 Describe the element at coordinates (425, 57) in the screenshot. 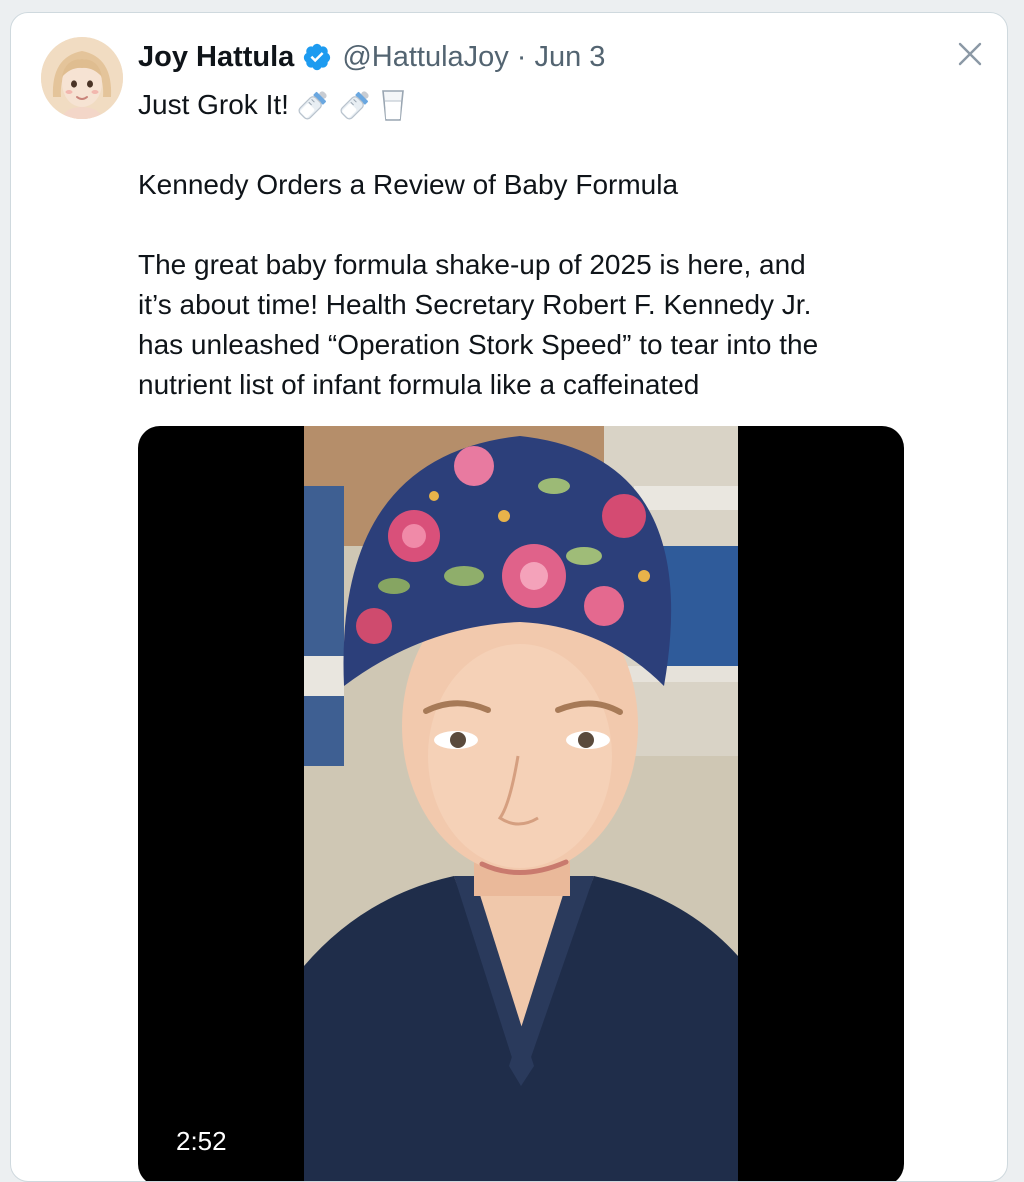

I see `author-handle: @HattulaJoy` at that location.